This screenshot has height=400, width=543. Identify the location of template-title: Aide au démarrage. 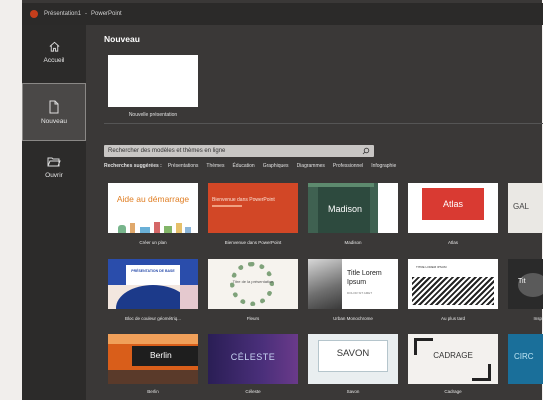
(153, 199).